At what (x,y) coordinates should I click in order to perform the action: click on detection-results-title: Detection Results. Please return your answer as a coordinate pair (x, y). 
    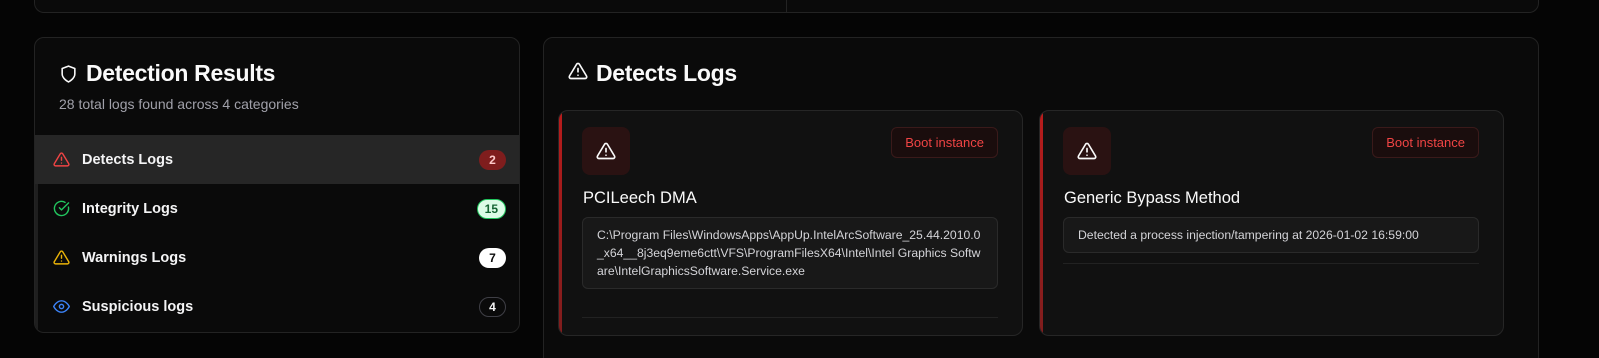
    Looking at the image, I should click on (181, 73).